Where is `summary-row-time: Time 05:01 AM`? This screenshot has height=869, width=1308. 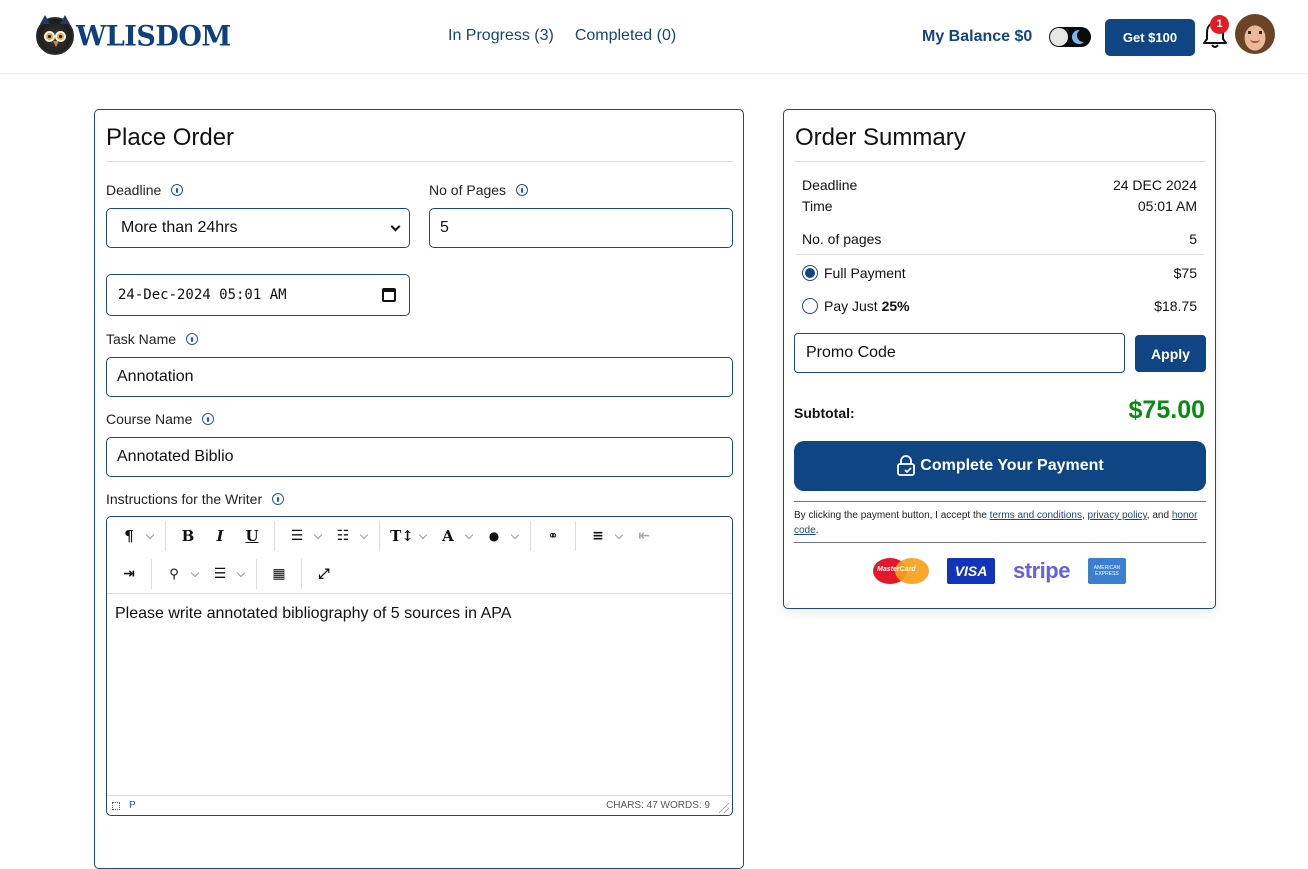 summary-row-time: Time 05:01 AM is located at coordinates (999, 206).